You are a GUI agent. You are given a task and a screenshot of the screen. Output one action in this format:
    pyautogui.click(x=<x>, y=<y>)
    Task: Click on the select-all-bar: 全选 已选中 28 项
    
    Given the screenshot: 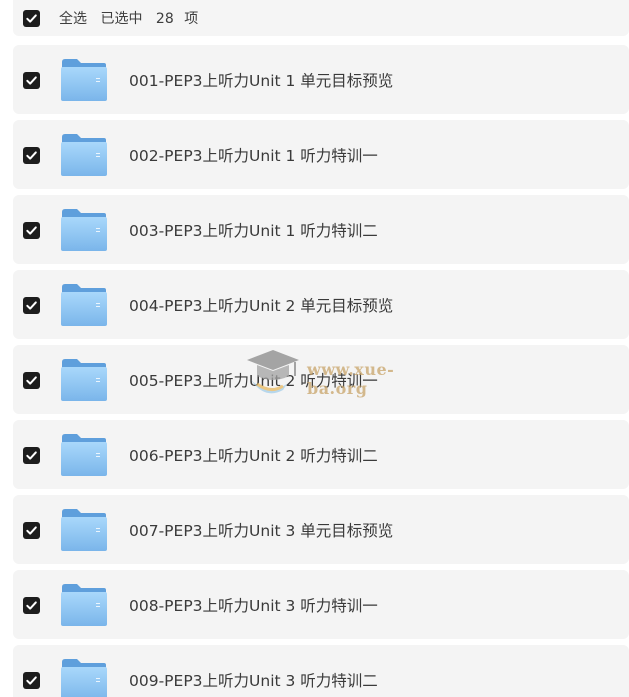 What is the action you would take?
    pyautogui.click(x=321, y=18)
    